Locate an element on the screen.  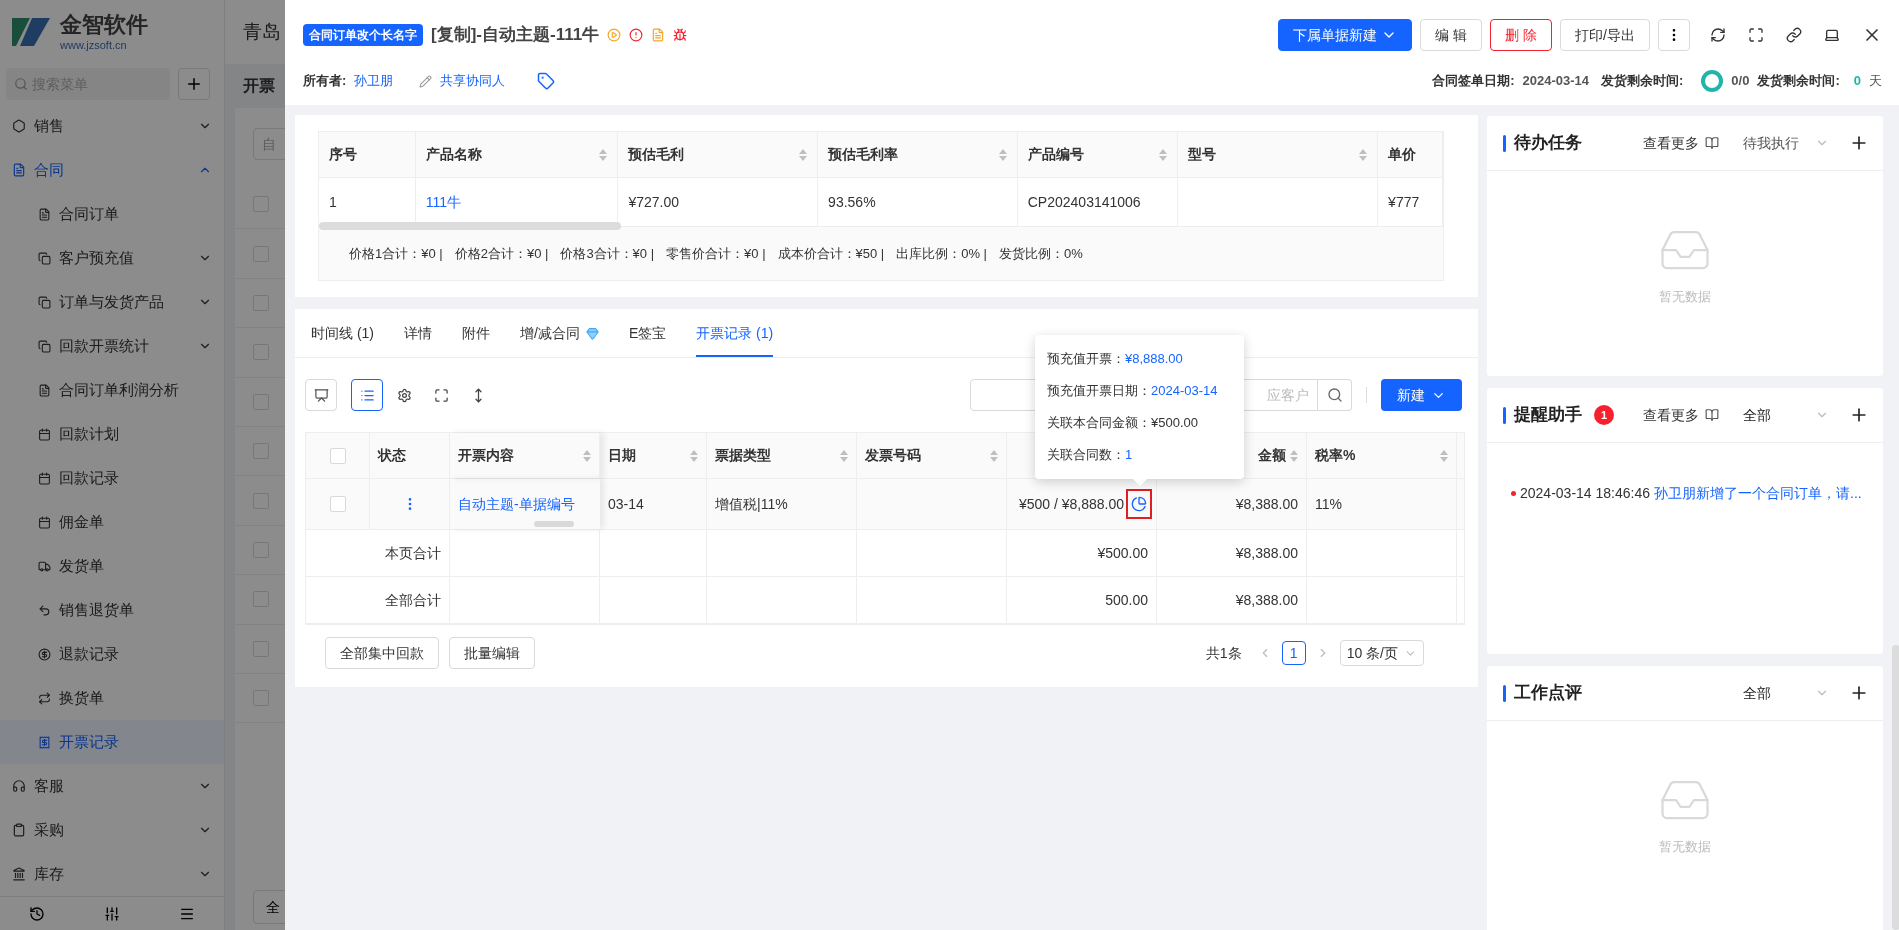
total-amount: ¥500.00 is located at coordinates (1122, 553).